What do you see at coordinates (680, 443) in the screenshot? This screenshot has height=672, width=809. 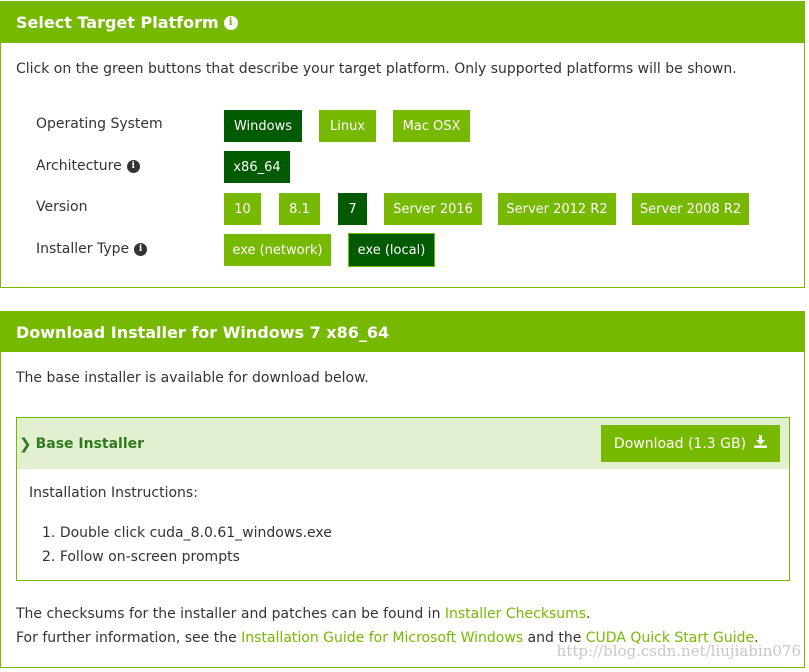 I see `download-button-label: Download (1.3 GB)` at bounding box center [680, 443].